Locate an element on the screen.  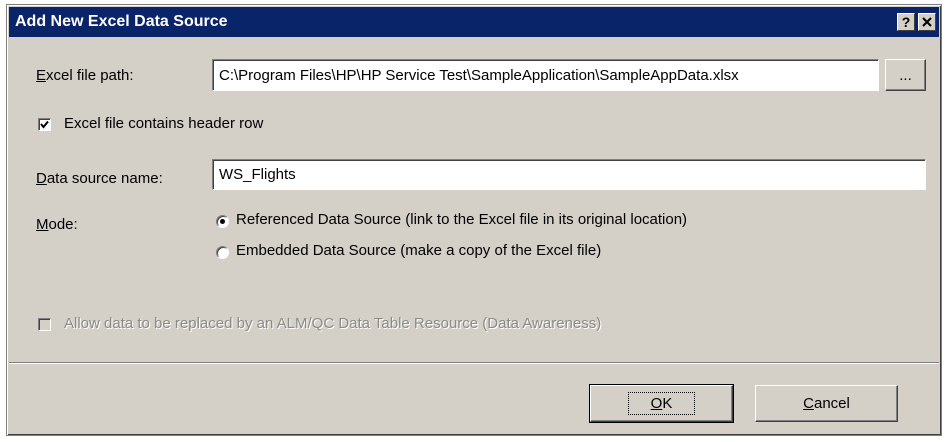
ok-button-label: K is located at coordinates (667, 403).